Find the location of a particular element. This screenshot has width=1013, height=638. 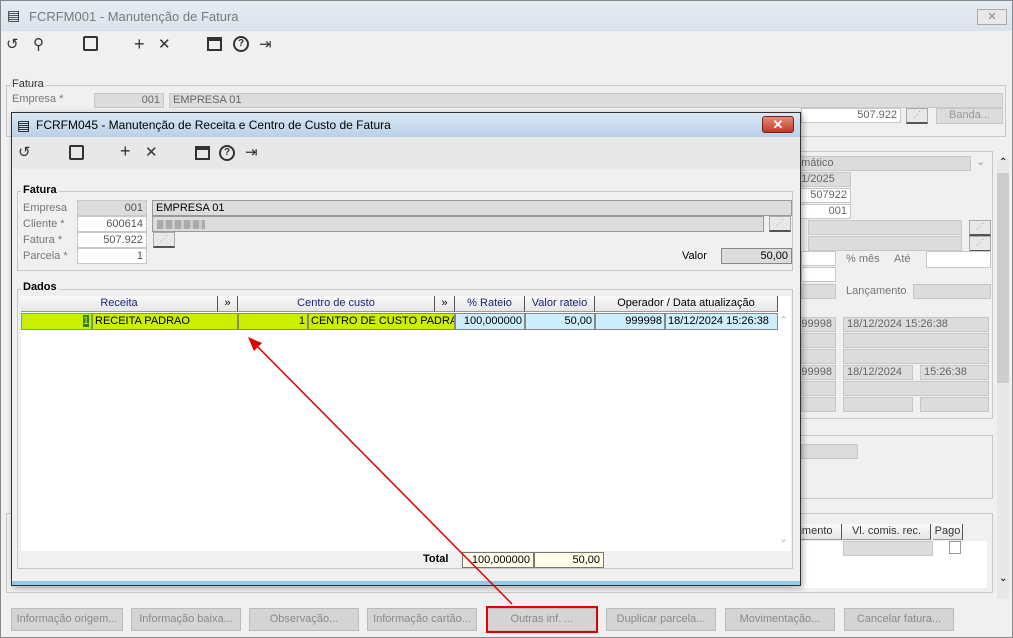

annotation-arrow is located at coordinates (380, 471).